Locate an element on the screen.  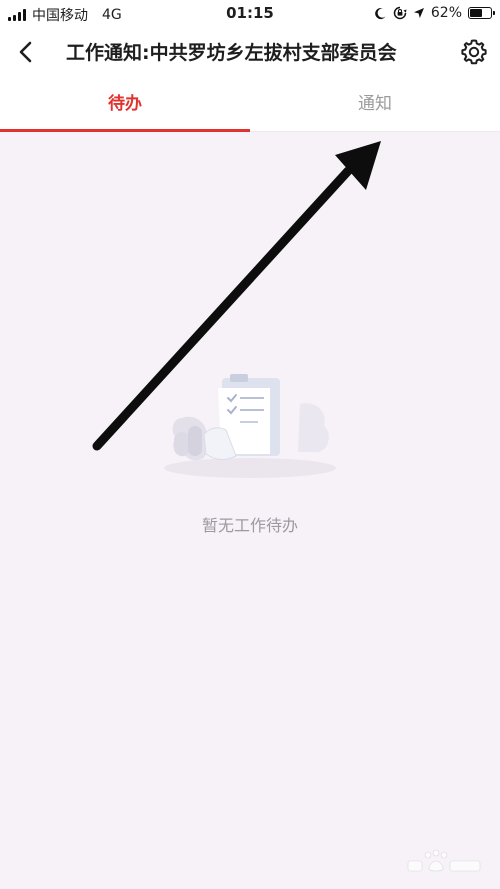
orientation-lock-icon is located at coordinates (400, 13).